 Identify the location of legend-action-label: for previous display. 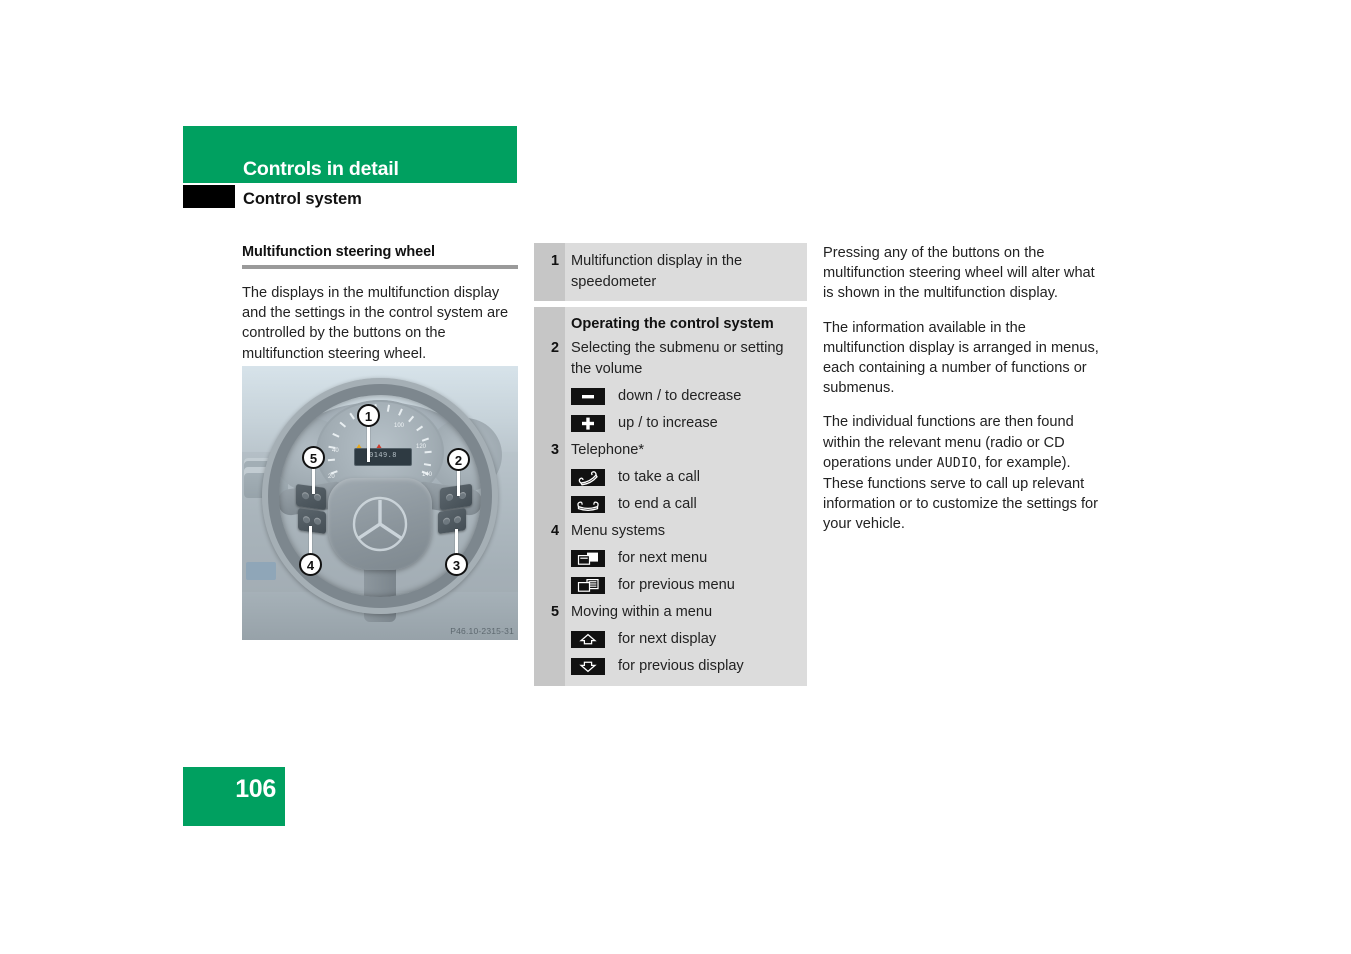
(681, 666).